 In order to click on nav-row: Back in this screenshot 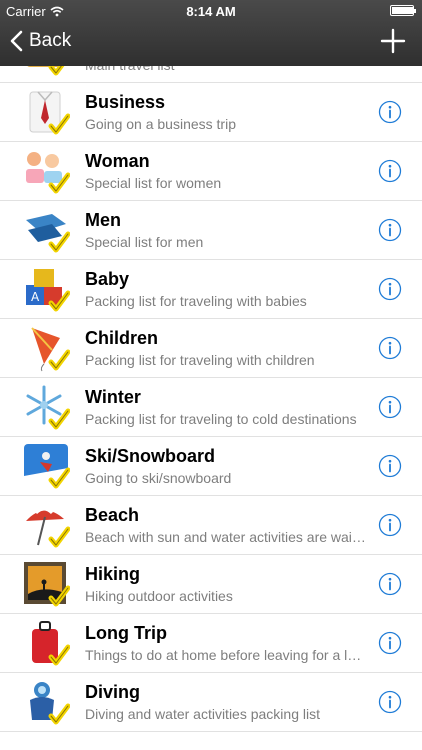, I will do `click(211, 44)`.